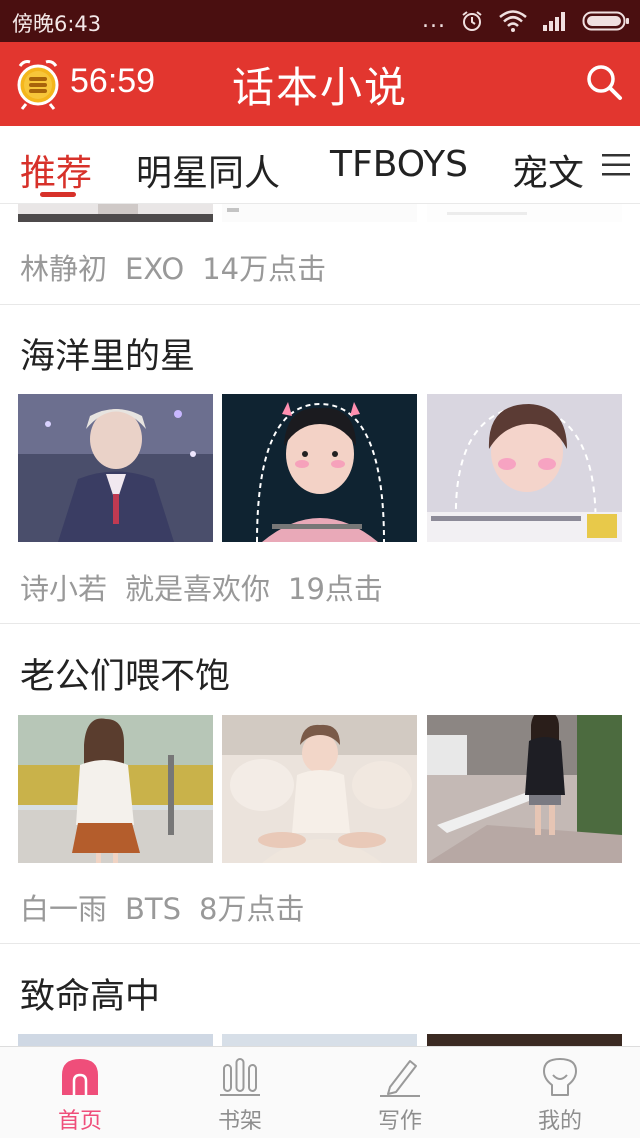  Describe the element at coordinates (107, 353) in the screenshot. I see `book-title: 海洋里的星` at that location.